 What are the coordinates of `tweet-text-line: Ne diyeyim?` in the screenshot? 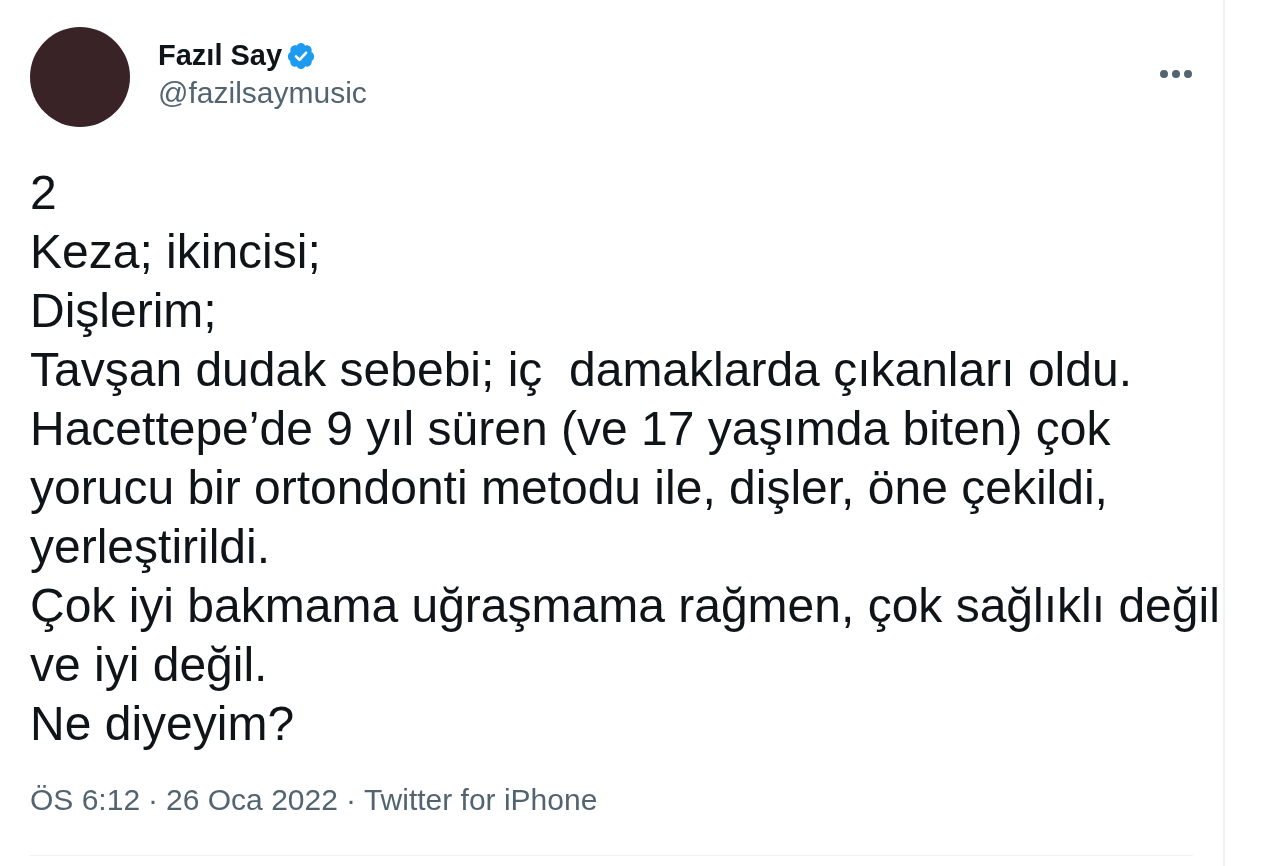 It's located at (163, 724).